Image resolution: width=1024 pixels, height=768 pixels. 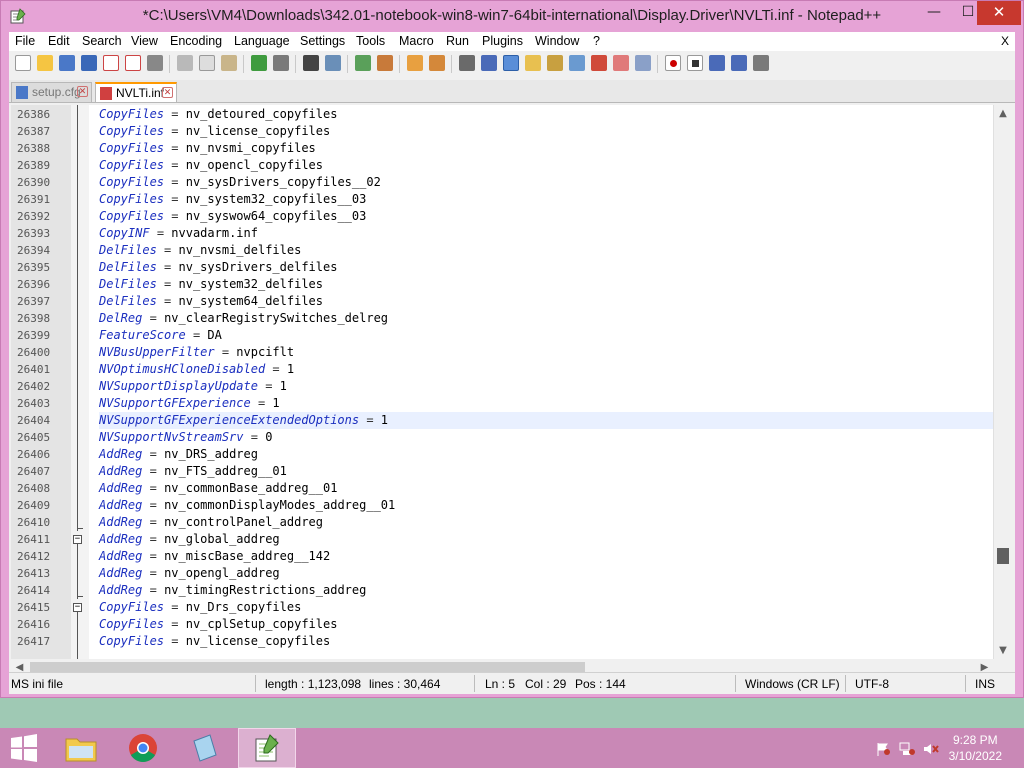 I want to click on open-file-icon, so click(x=45, y=63).